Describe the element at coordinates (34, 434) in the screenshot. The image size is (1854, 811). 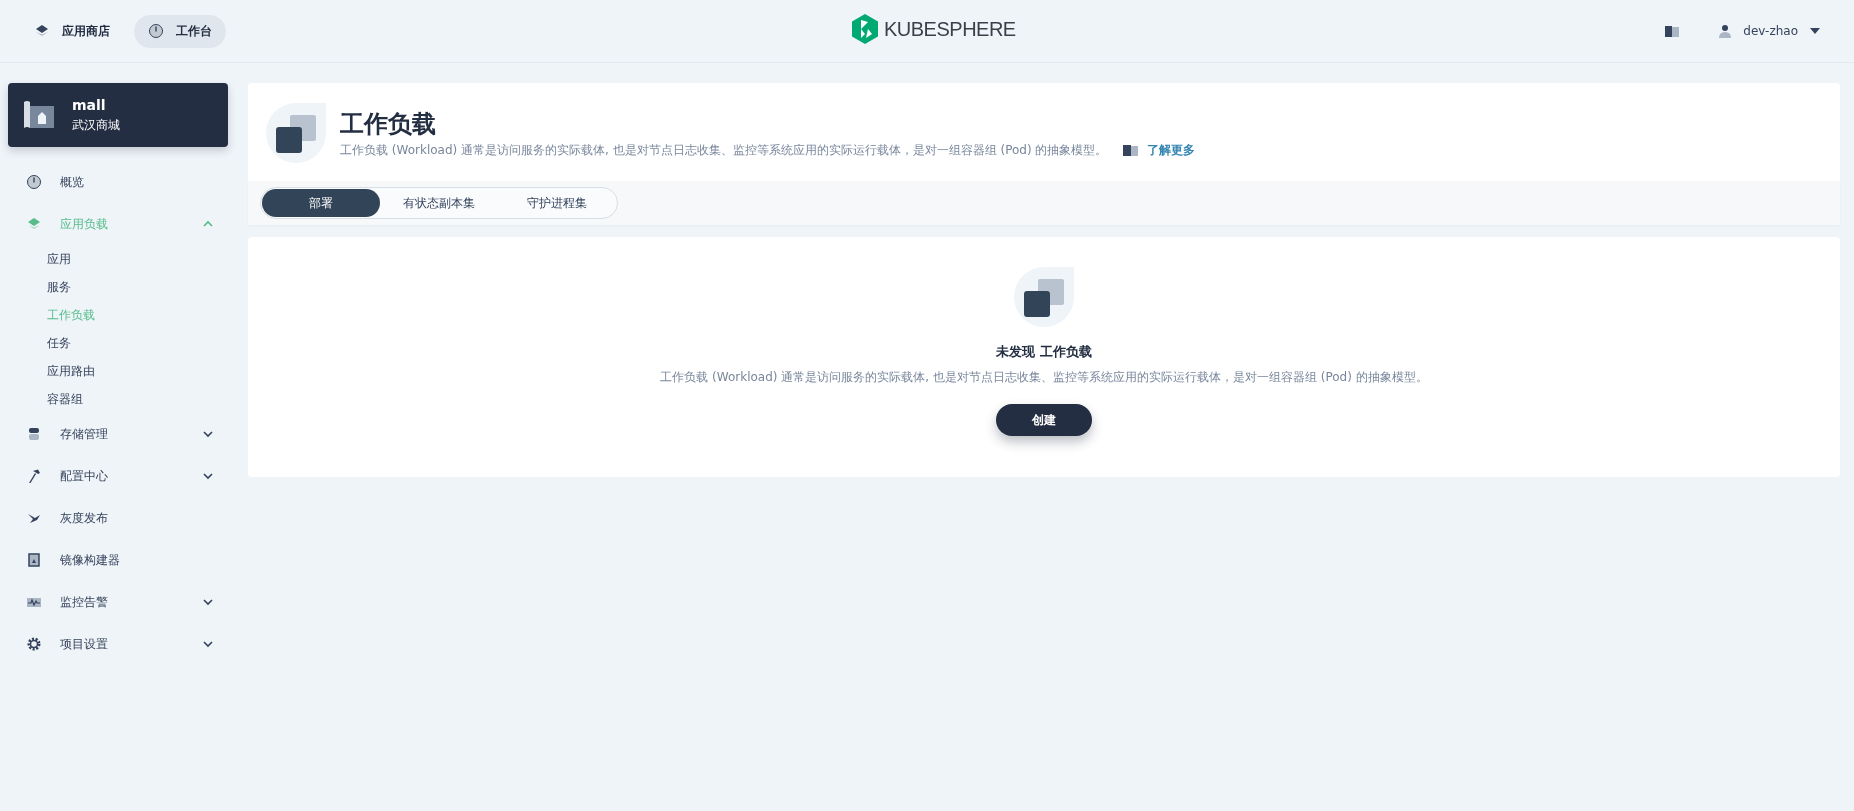
I see `database-icon` at that location.